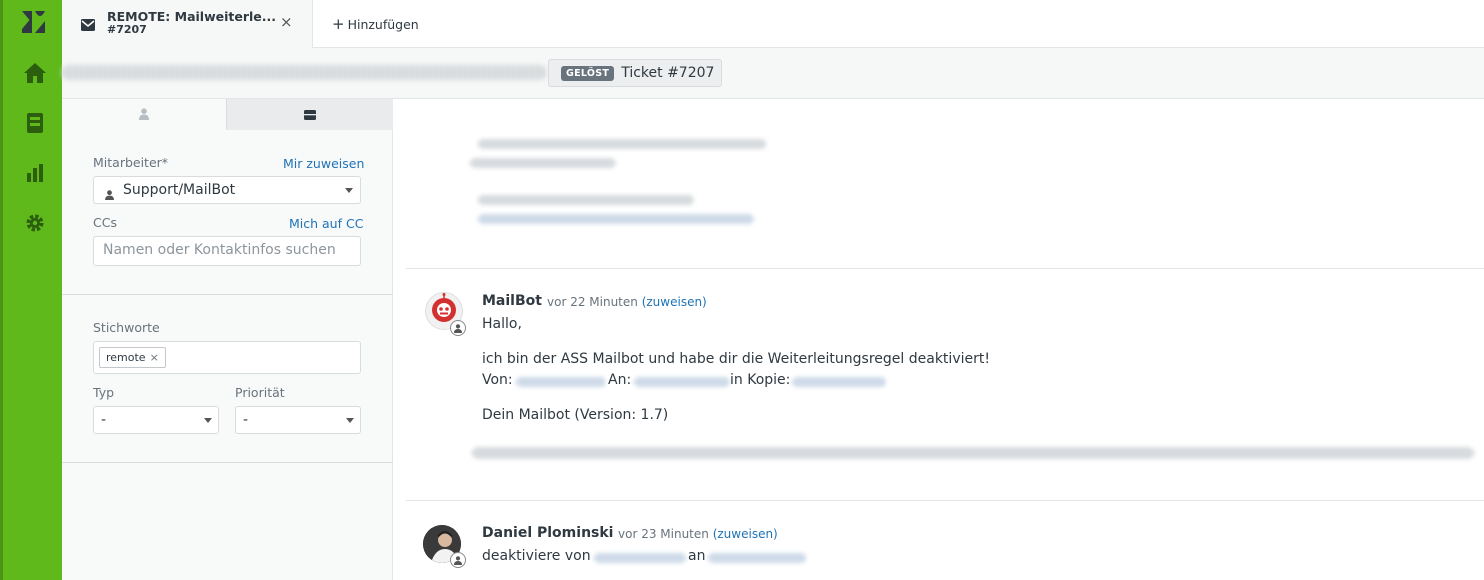  I want to click on main-nav, so click(31, 290).